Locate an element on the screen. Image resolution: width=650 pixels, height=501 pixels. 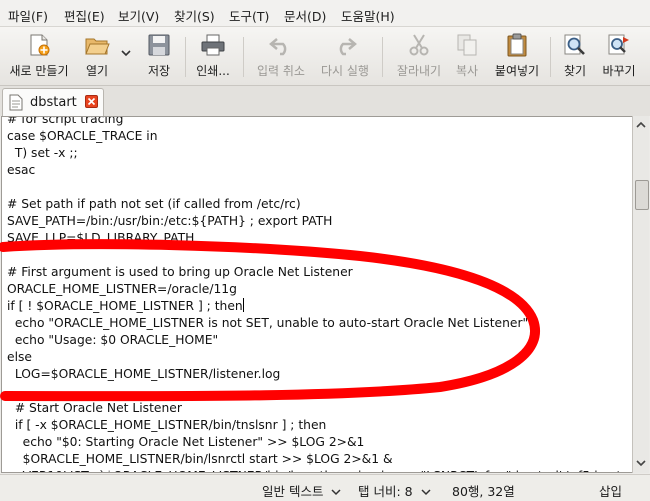
menu-documents: 문서(D) is located at coordinates (305, 15).